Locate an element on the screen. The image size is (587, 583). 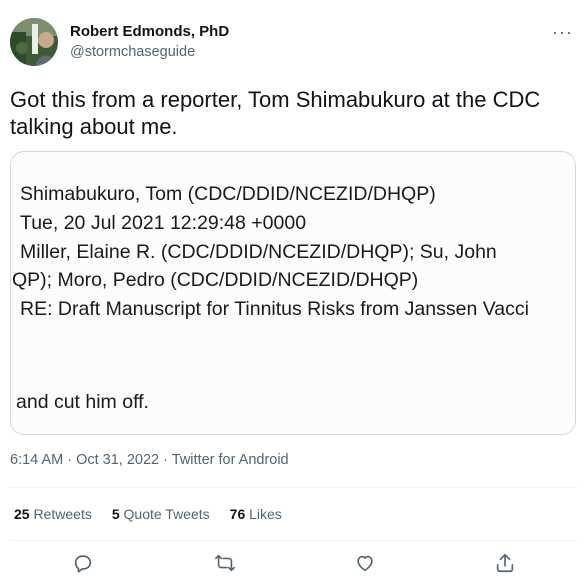
retweets-count: 25 is located at coordinates (22, 514).